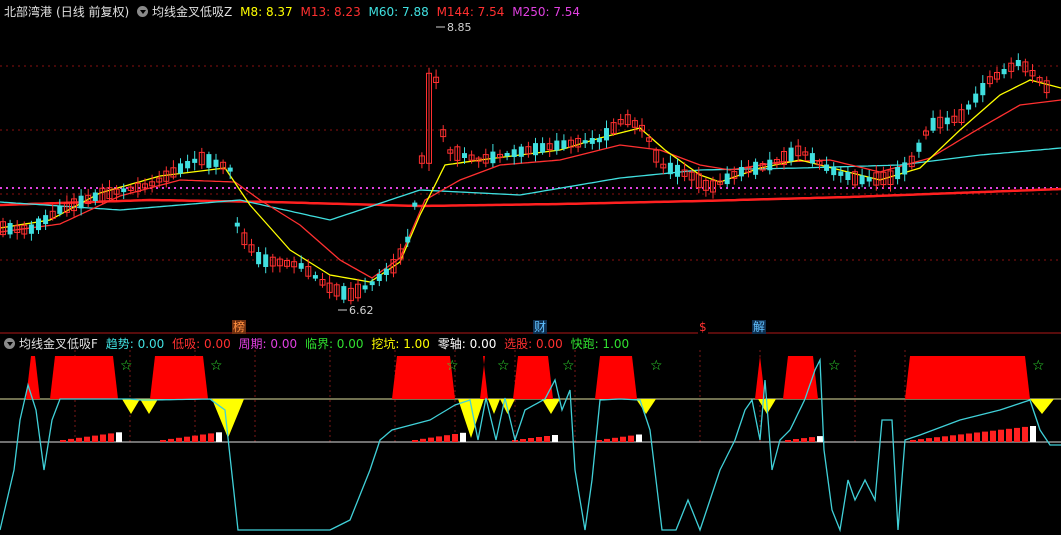  I want to click on news-marker-bang: 榜, so click(239, 327).